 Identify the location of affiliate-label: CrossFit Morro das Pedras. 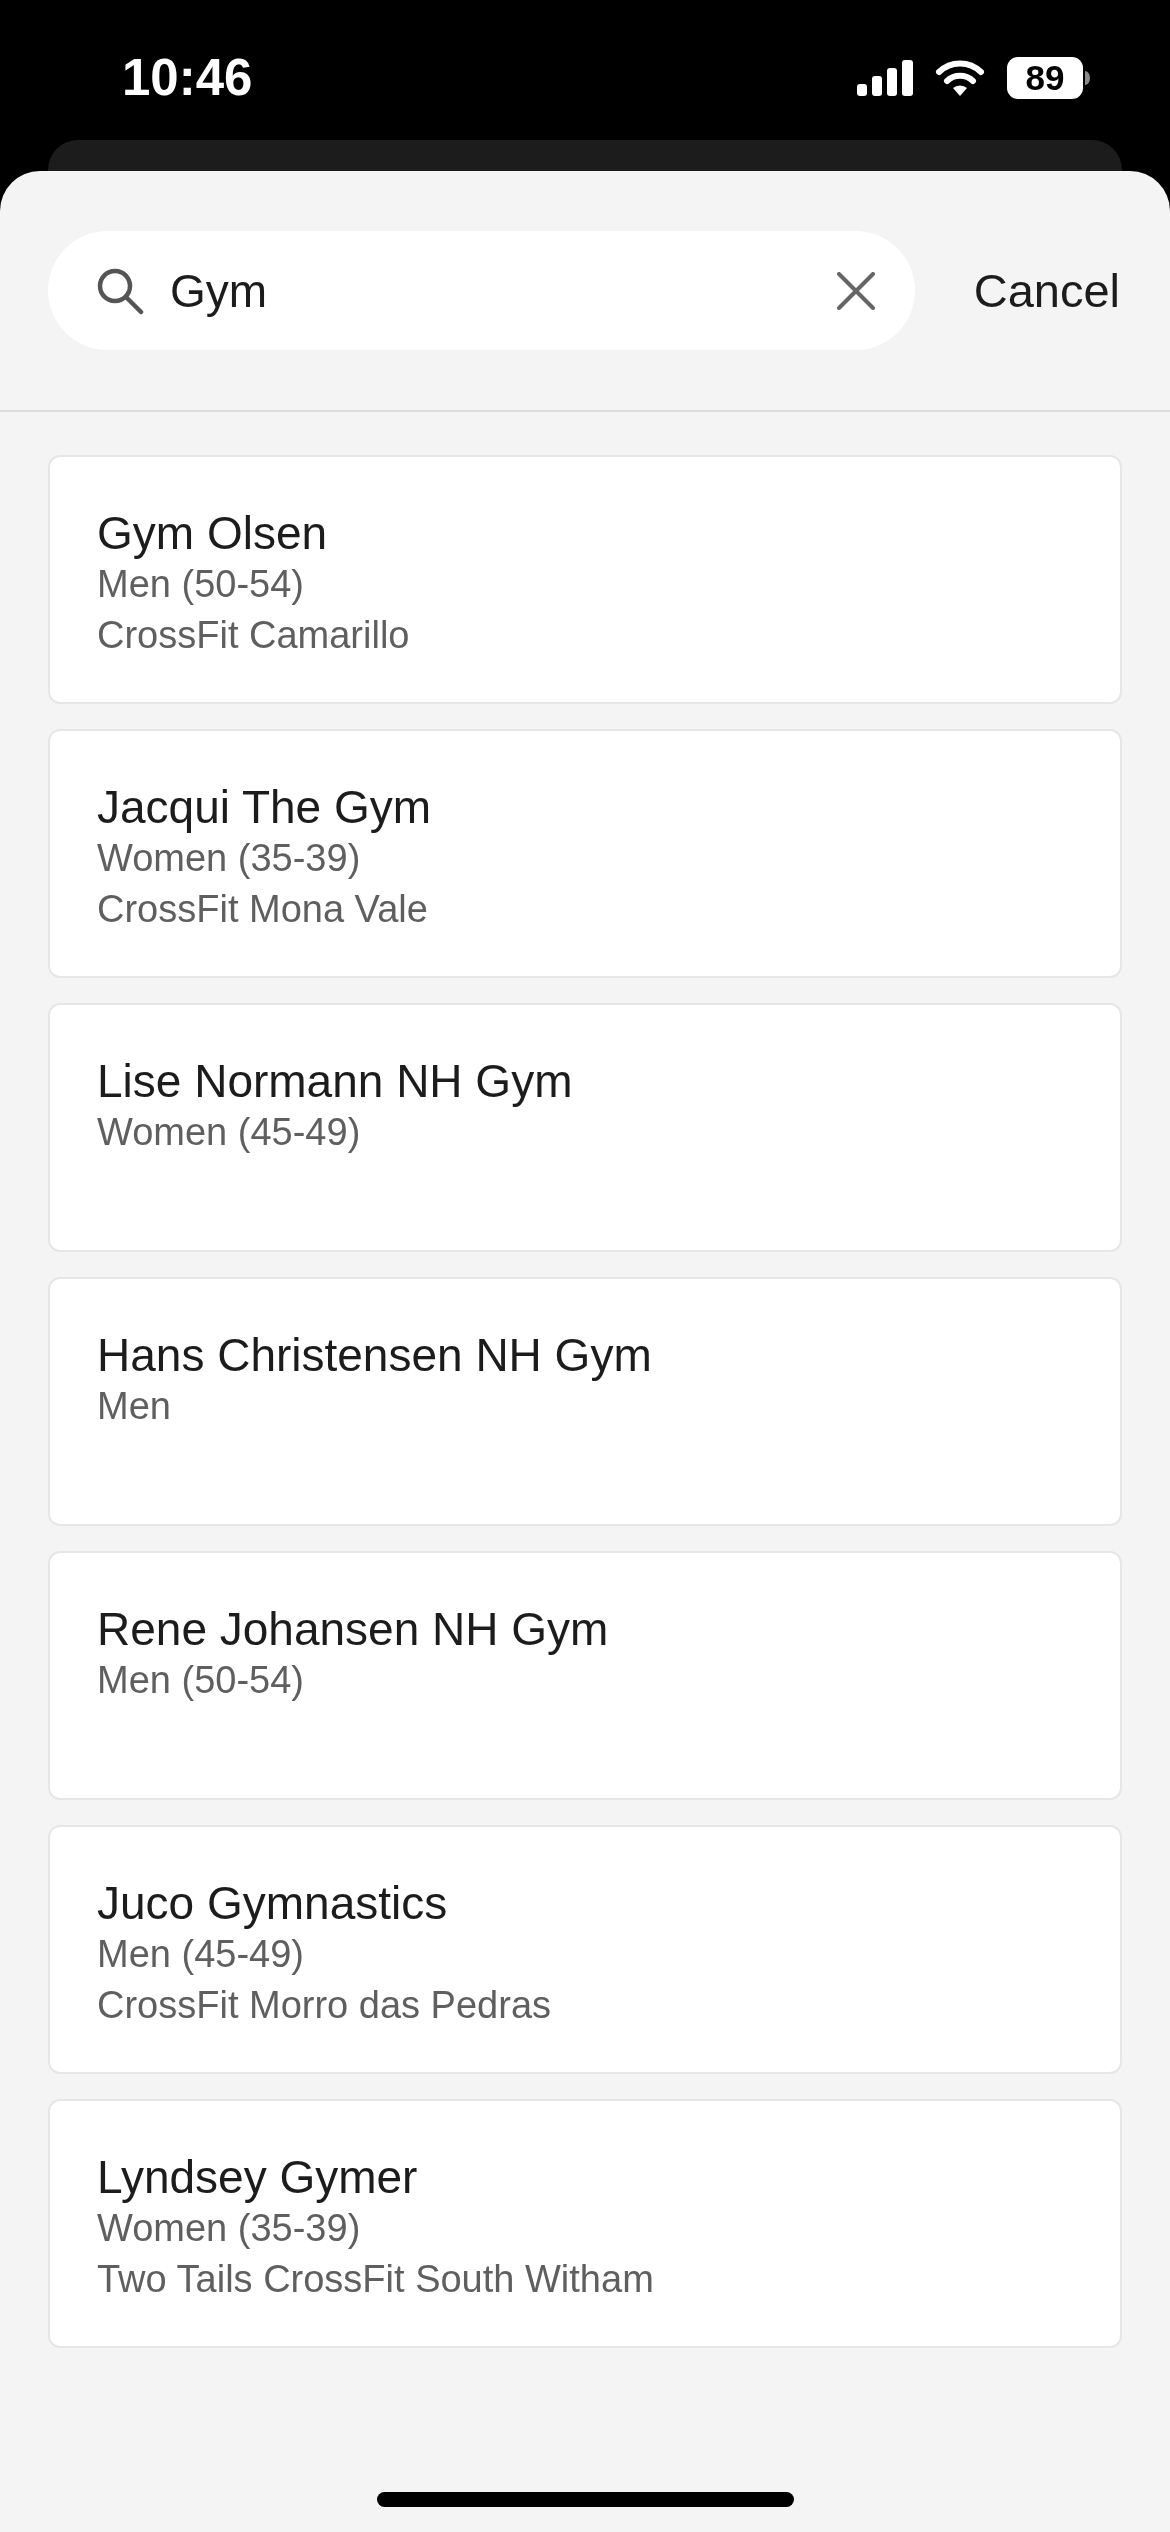
(324, 2005).